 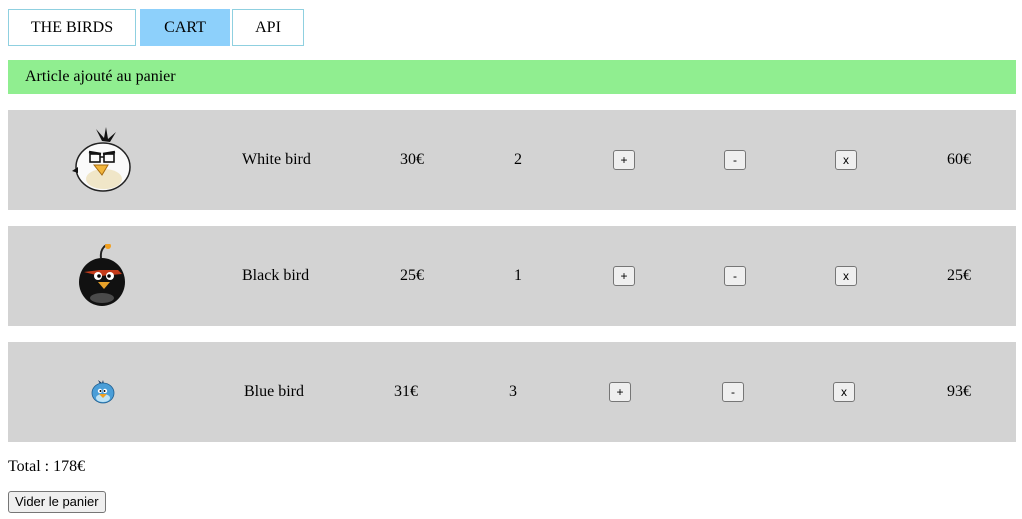 I want to click on item-price: 25€, so click(x=412, y=275).